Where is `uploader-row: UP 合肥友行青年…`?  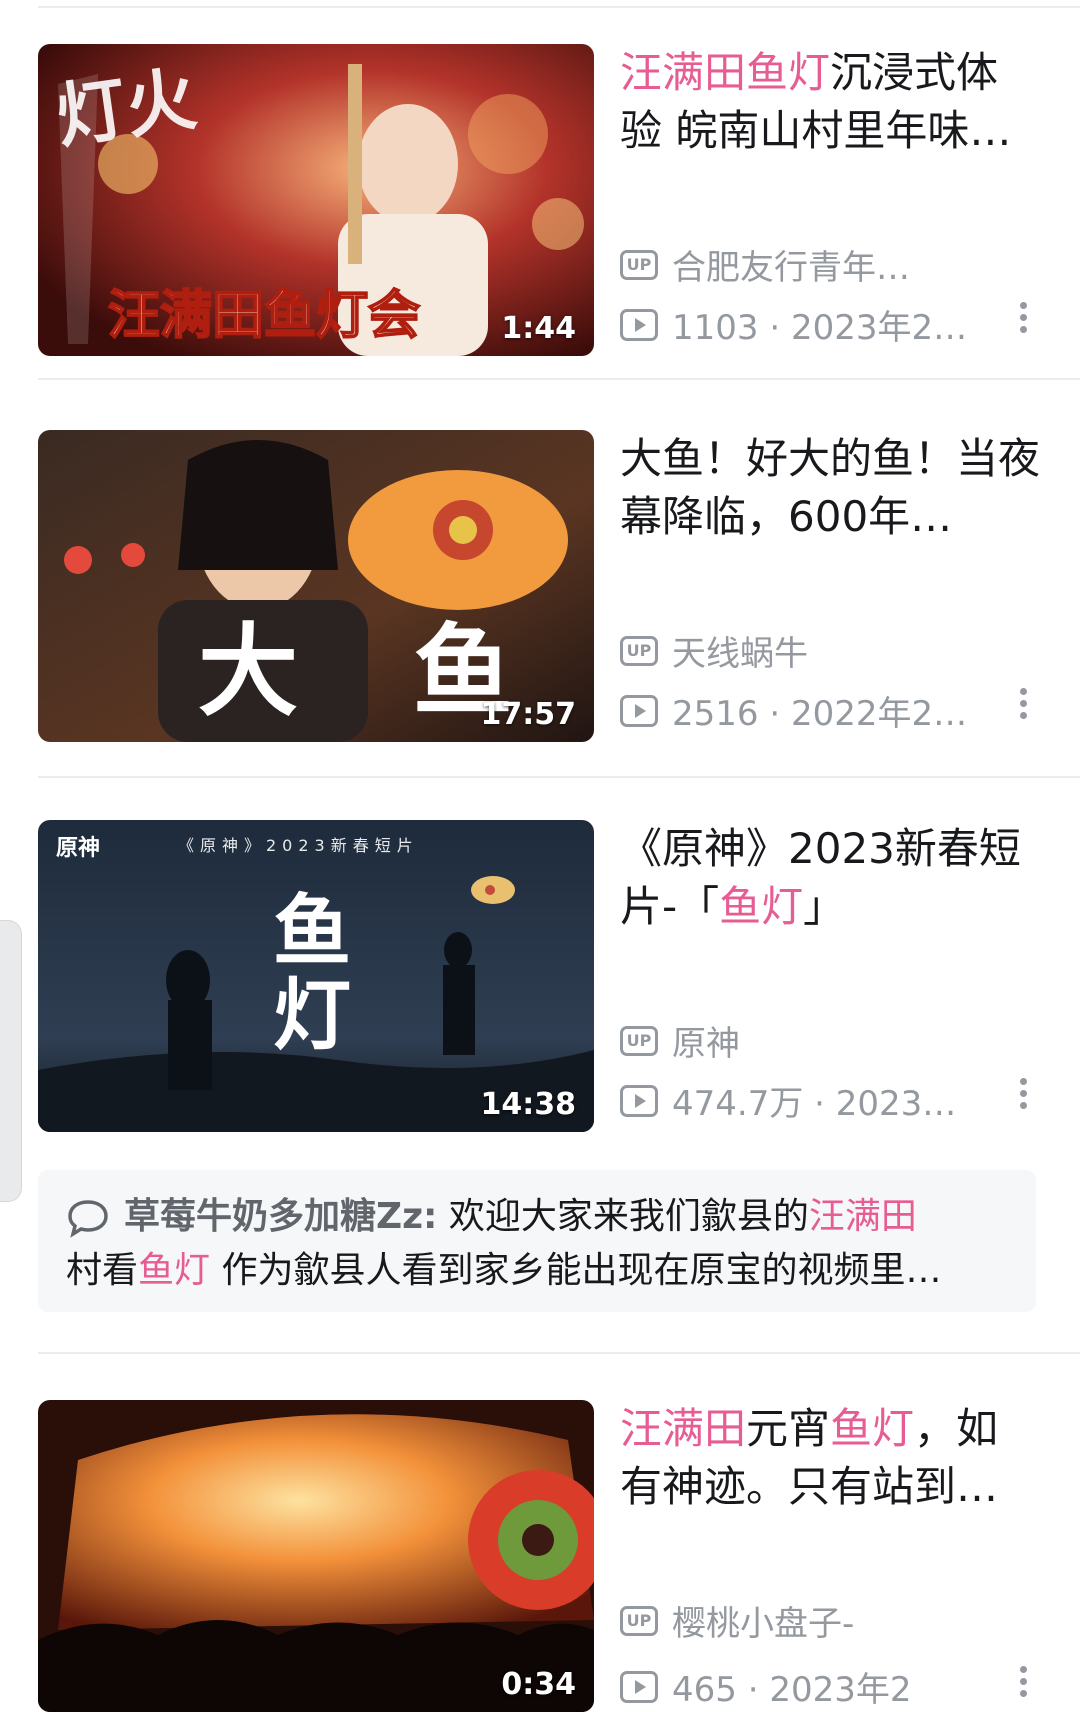 uploader-row: UP 合肥友行青年… is located at coordinates (765, 264).